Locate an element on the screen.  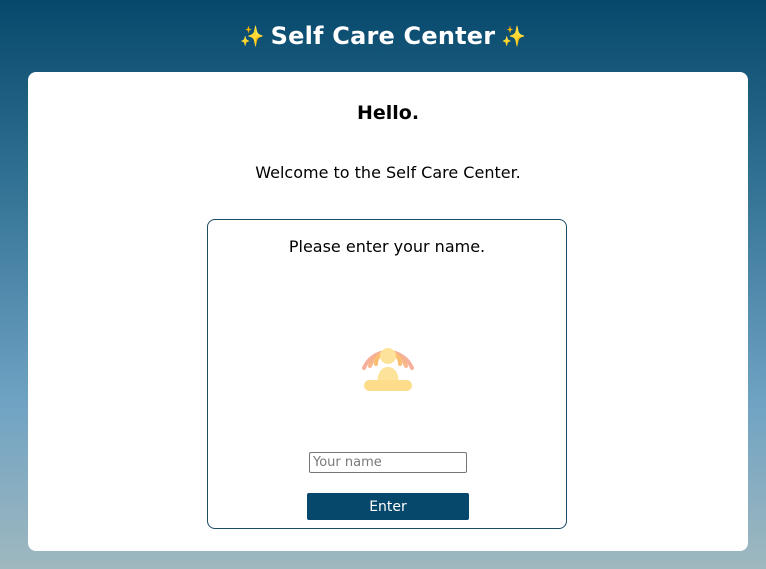
sparkle-left-icon: ✨ is located at coordinates (252, 36).